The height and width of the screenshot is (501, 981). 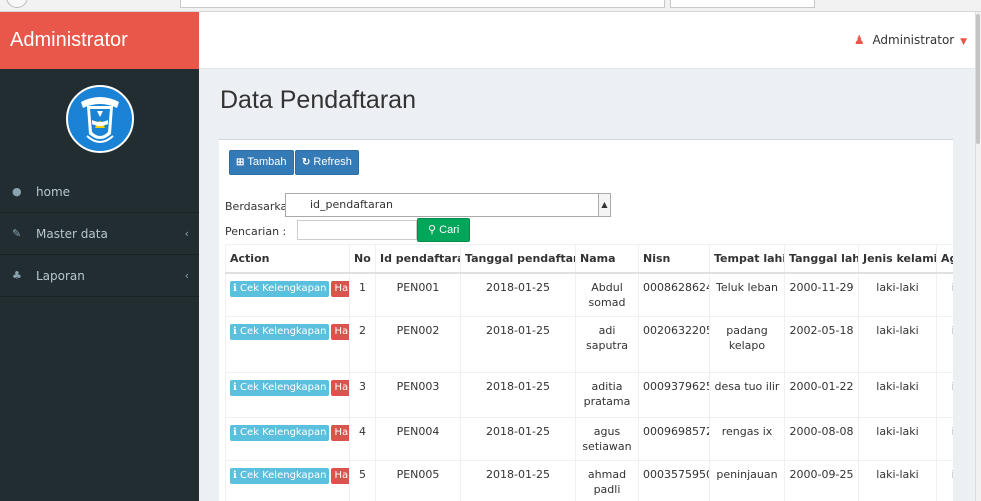 I want to click on refresh-button: ↻ Refresh, so click(x=327, y=162).